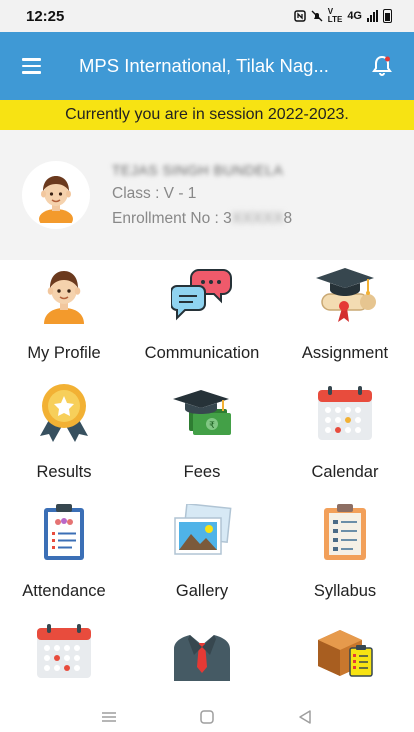 Image resolution: width=414 pixels, height=732 pixels. Describe the element at coordinates (202, 413) in the screenshot. I see `fees-money-icon: ₹` at that location.